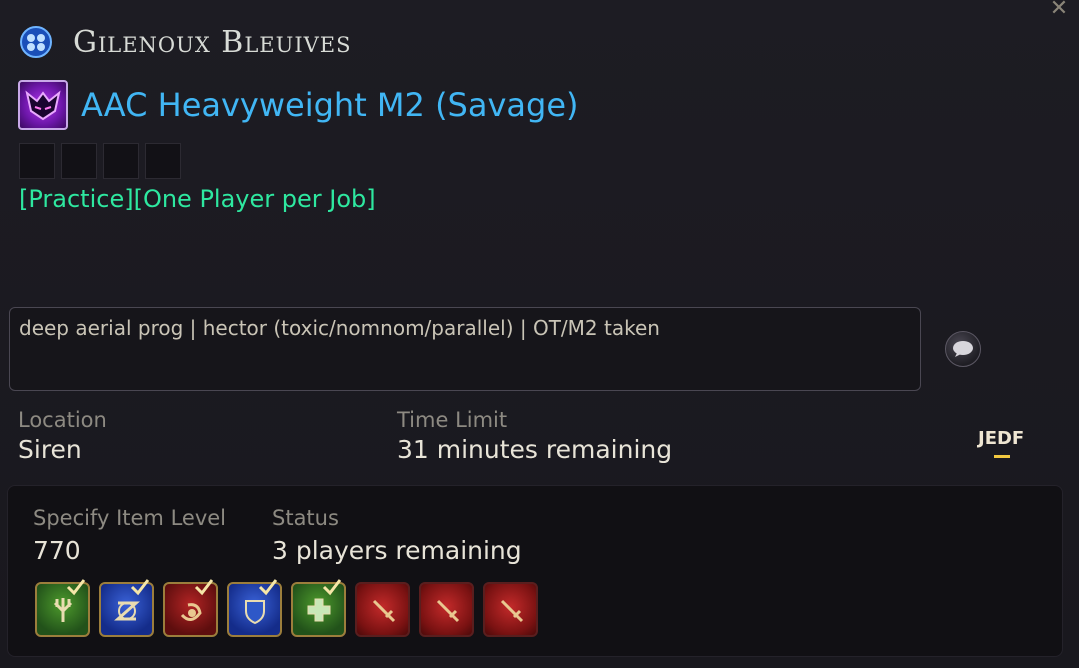 The width and height of the screenshot is (1079, 668). I want to click on party-tags: [Practice][One Player per Job], so click(197, 199).